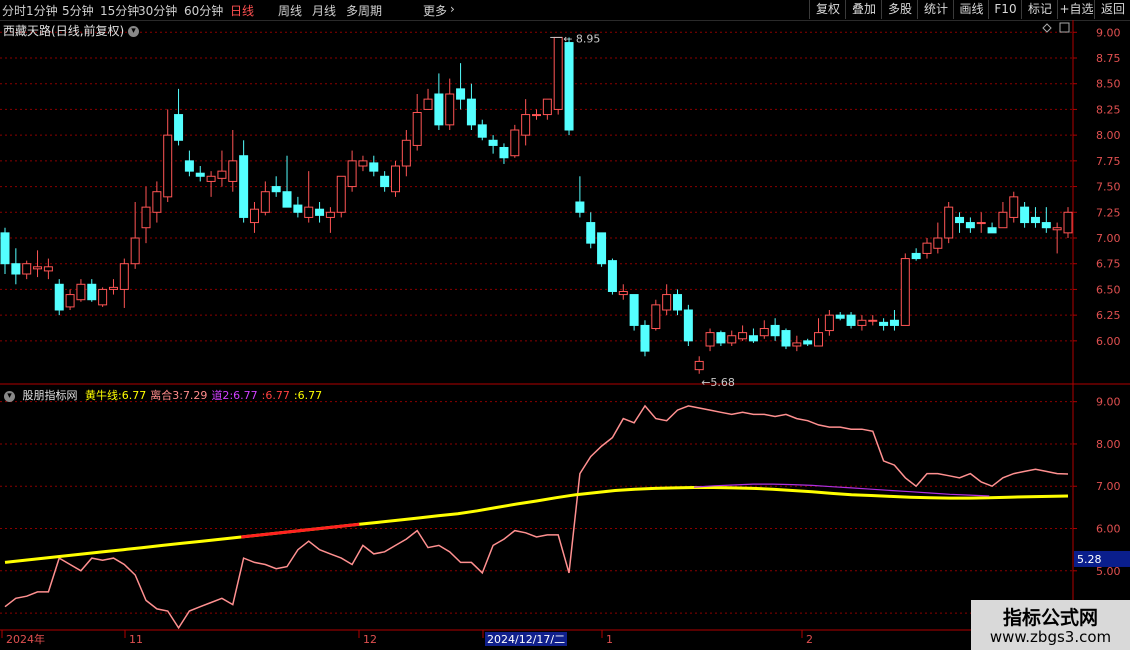 This screenshot has height=650, width=1130. I want to click on time-axis-label: 2, so click(809, 639).